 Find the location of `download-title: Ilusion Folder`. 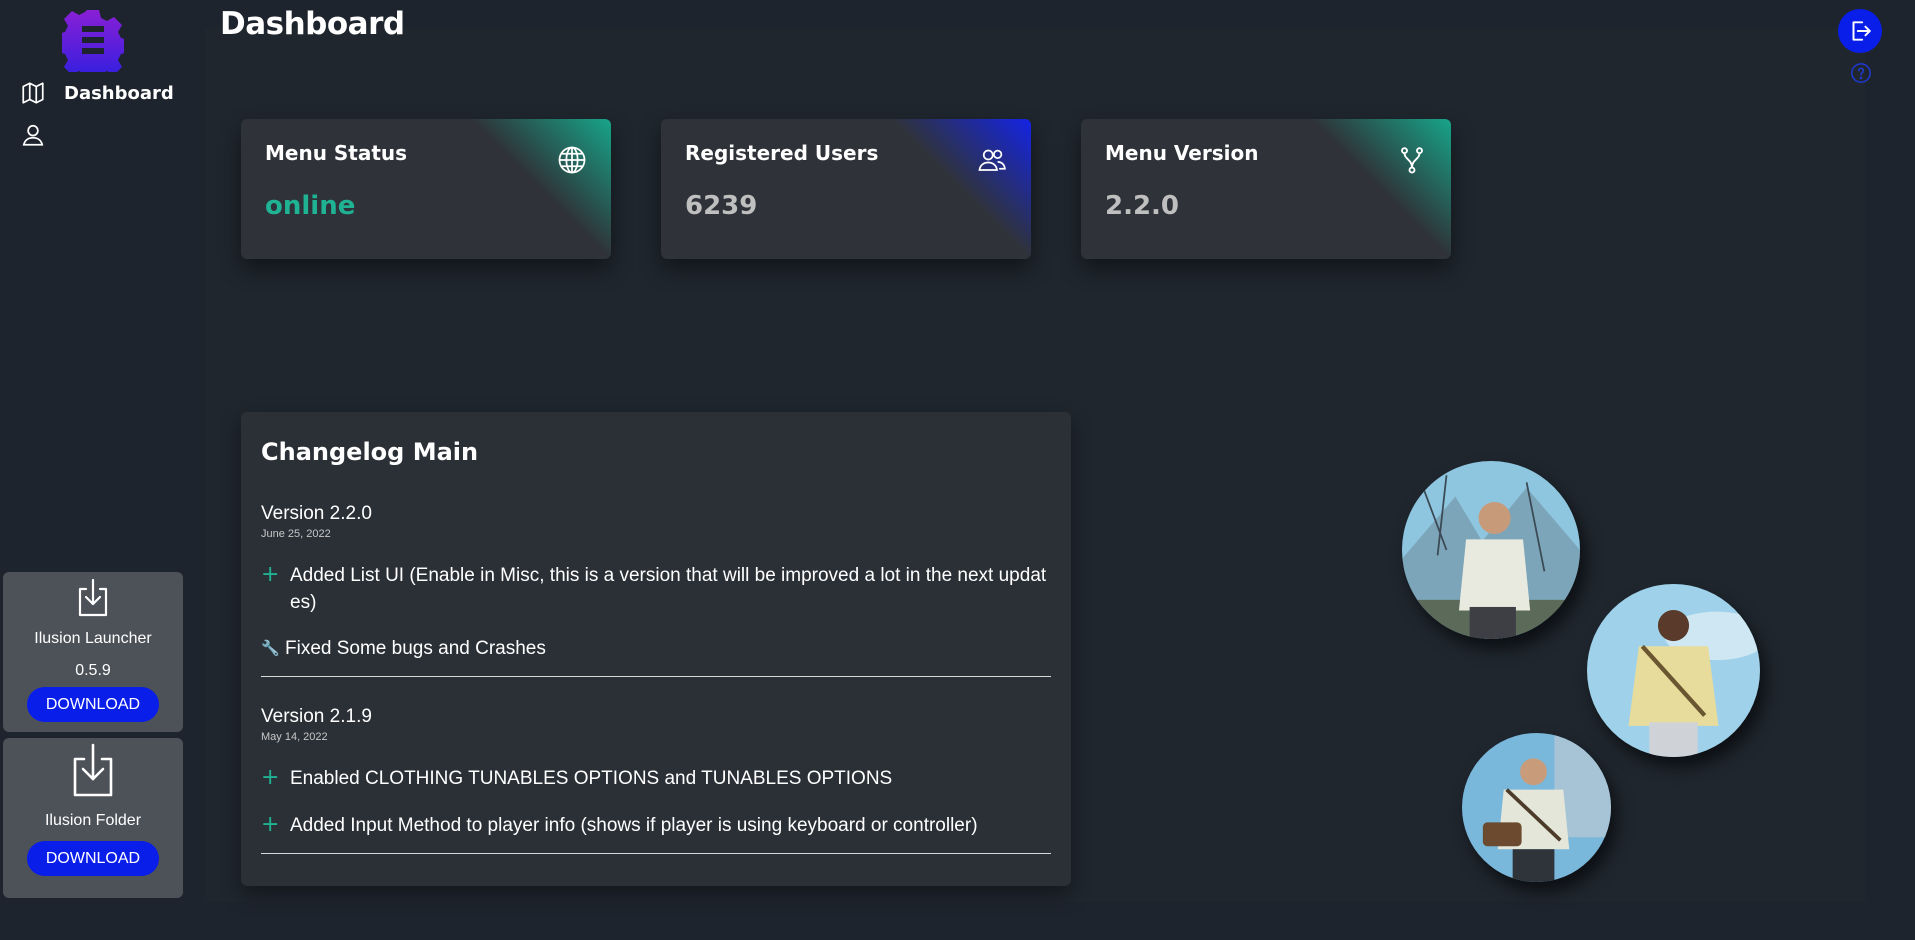

download-title: Ilusion Folder is located at coordinates (93, 820).